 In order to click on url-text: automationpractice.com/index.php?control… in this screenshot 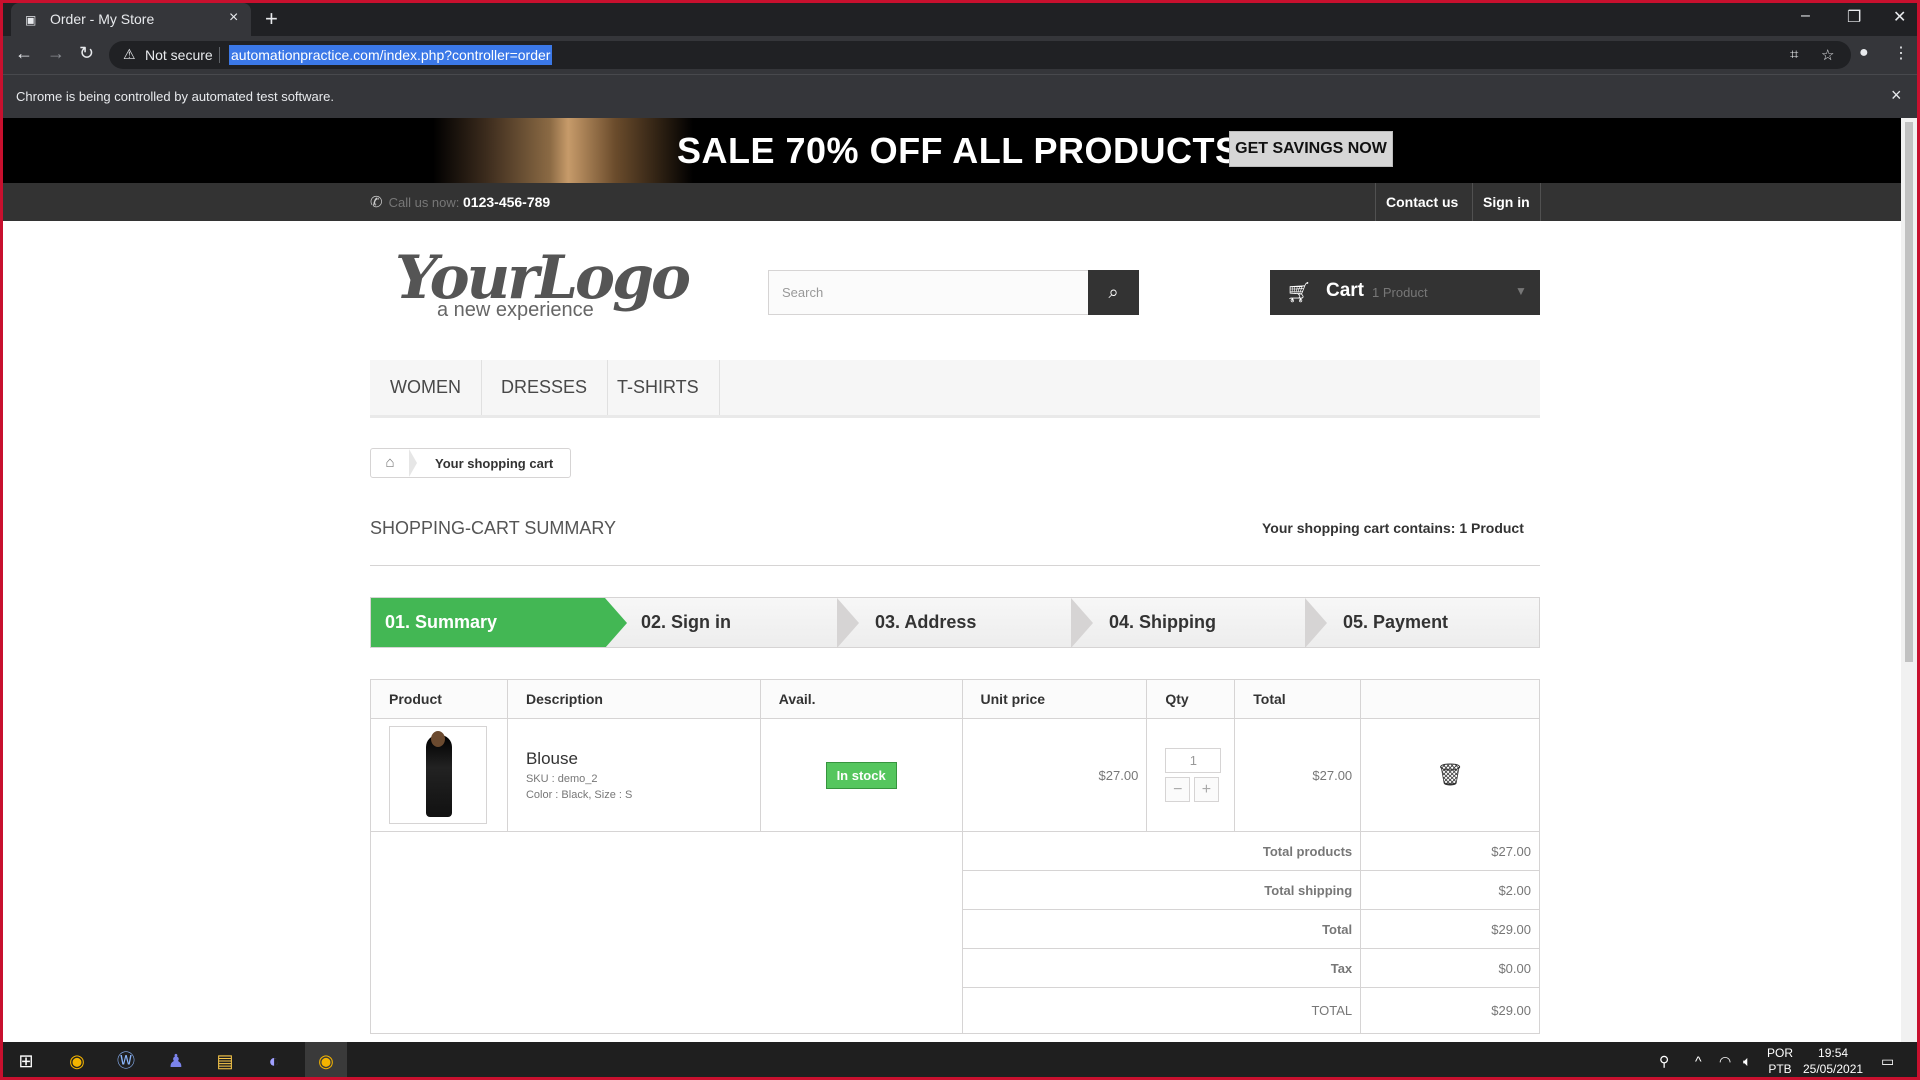, I will do `click(391, 55)`.